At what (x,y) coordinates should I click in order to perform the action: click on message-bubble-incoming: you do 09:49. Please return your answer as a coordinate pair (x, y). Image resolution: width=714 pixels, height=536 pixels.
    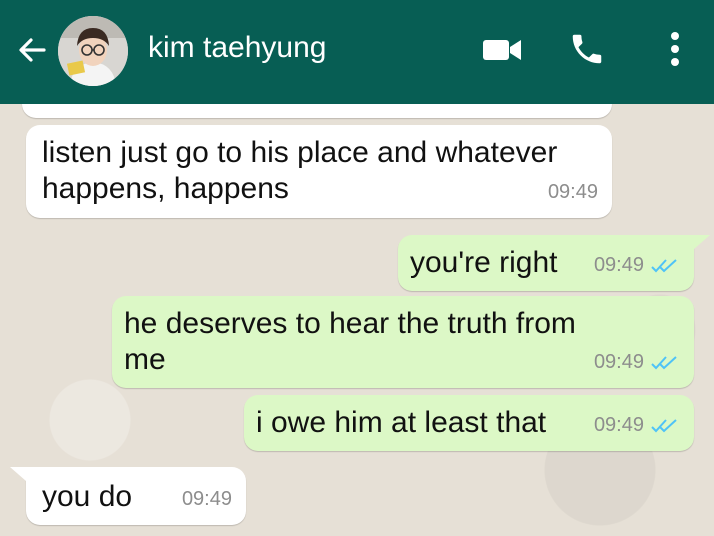
    Looking at the image, I should click on (136, 496).